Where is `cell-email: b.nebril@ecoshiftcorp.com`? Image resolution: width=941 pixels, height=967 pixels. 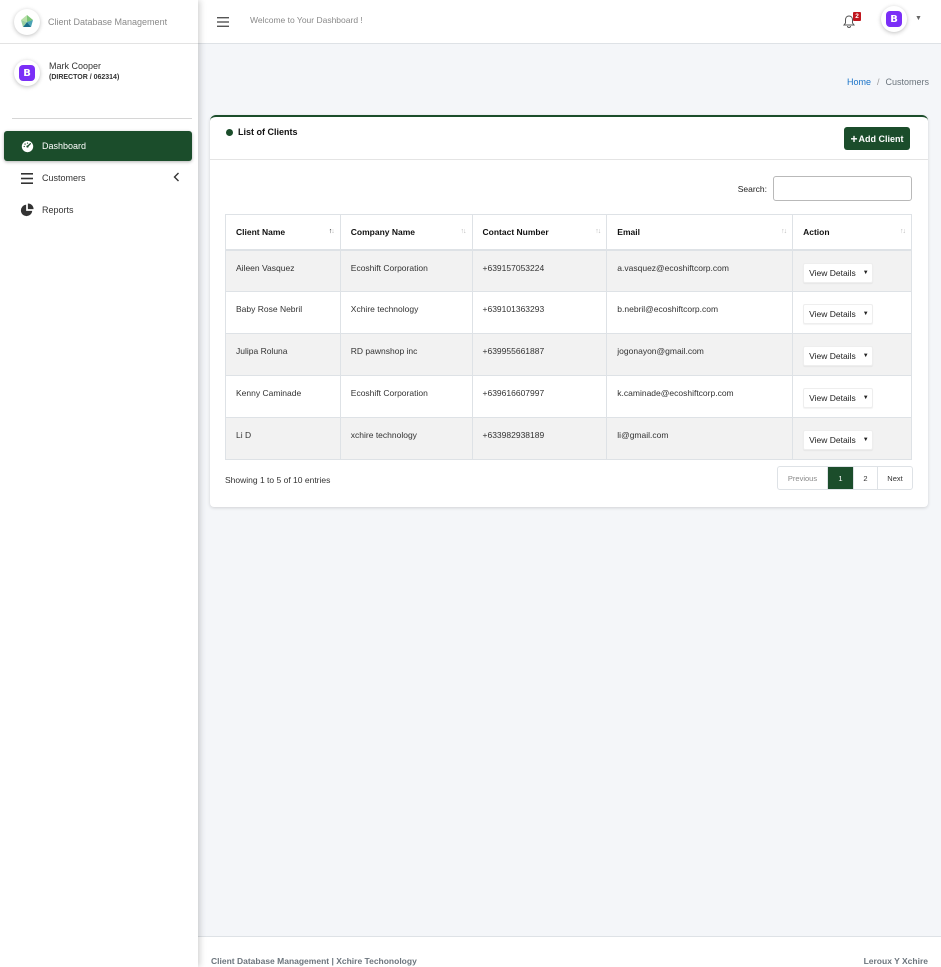 cell-email: b.nebril@ecoshiftcorp.com is located at coordinates (700, 312).